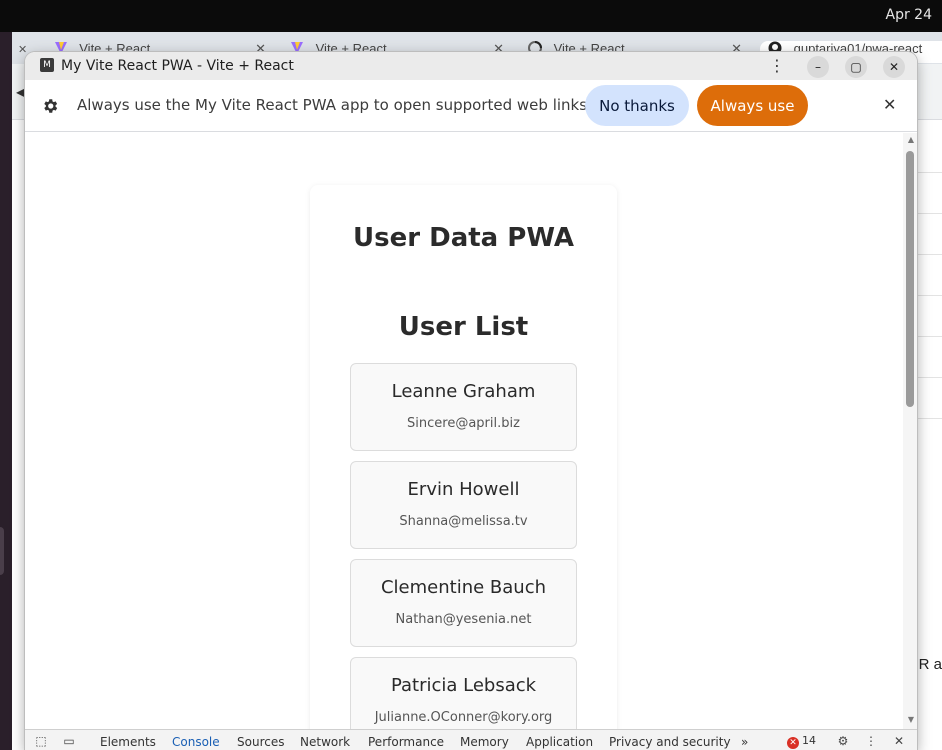 The height and width of the screenshot is (750, 942). What do you see at coordinates (471, 16) in the screenshot?
I see `system-top-bar: Apr 24` at bounding box center [471, 16].